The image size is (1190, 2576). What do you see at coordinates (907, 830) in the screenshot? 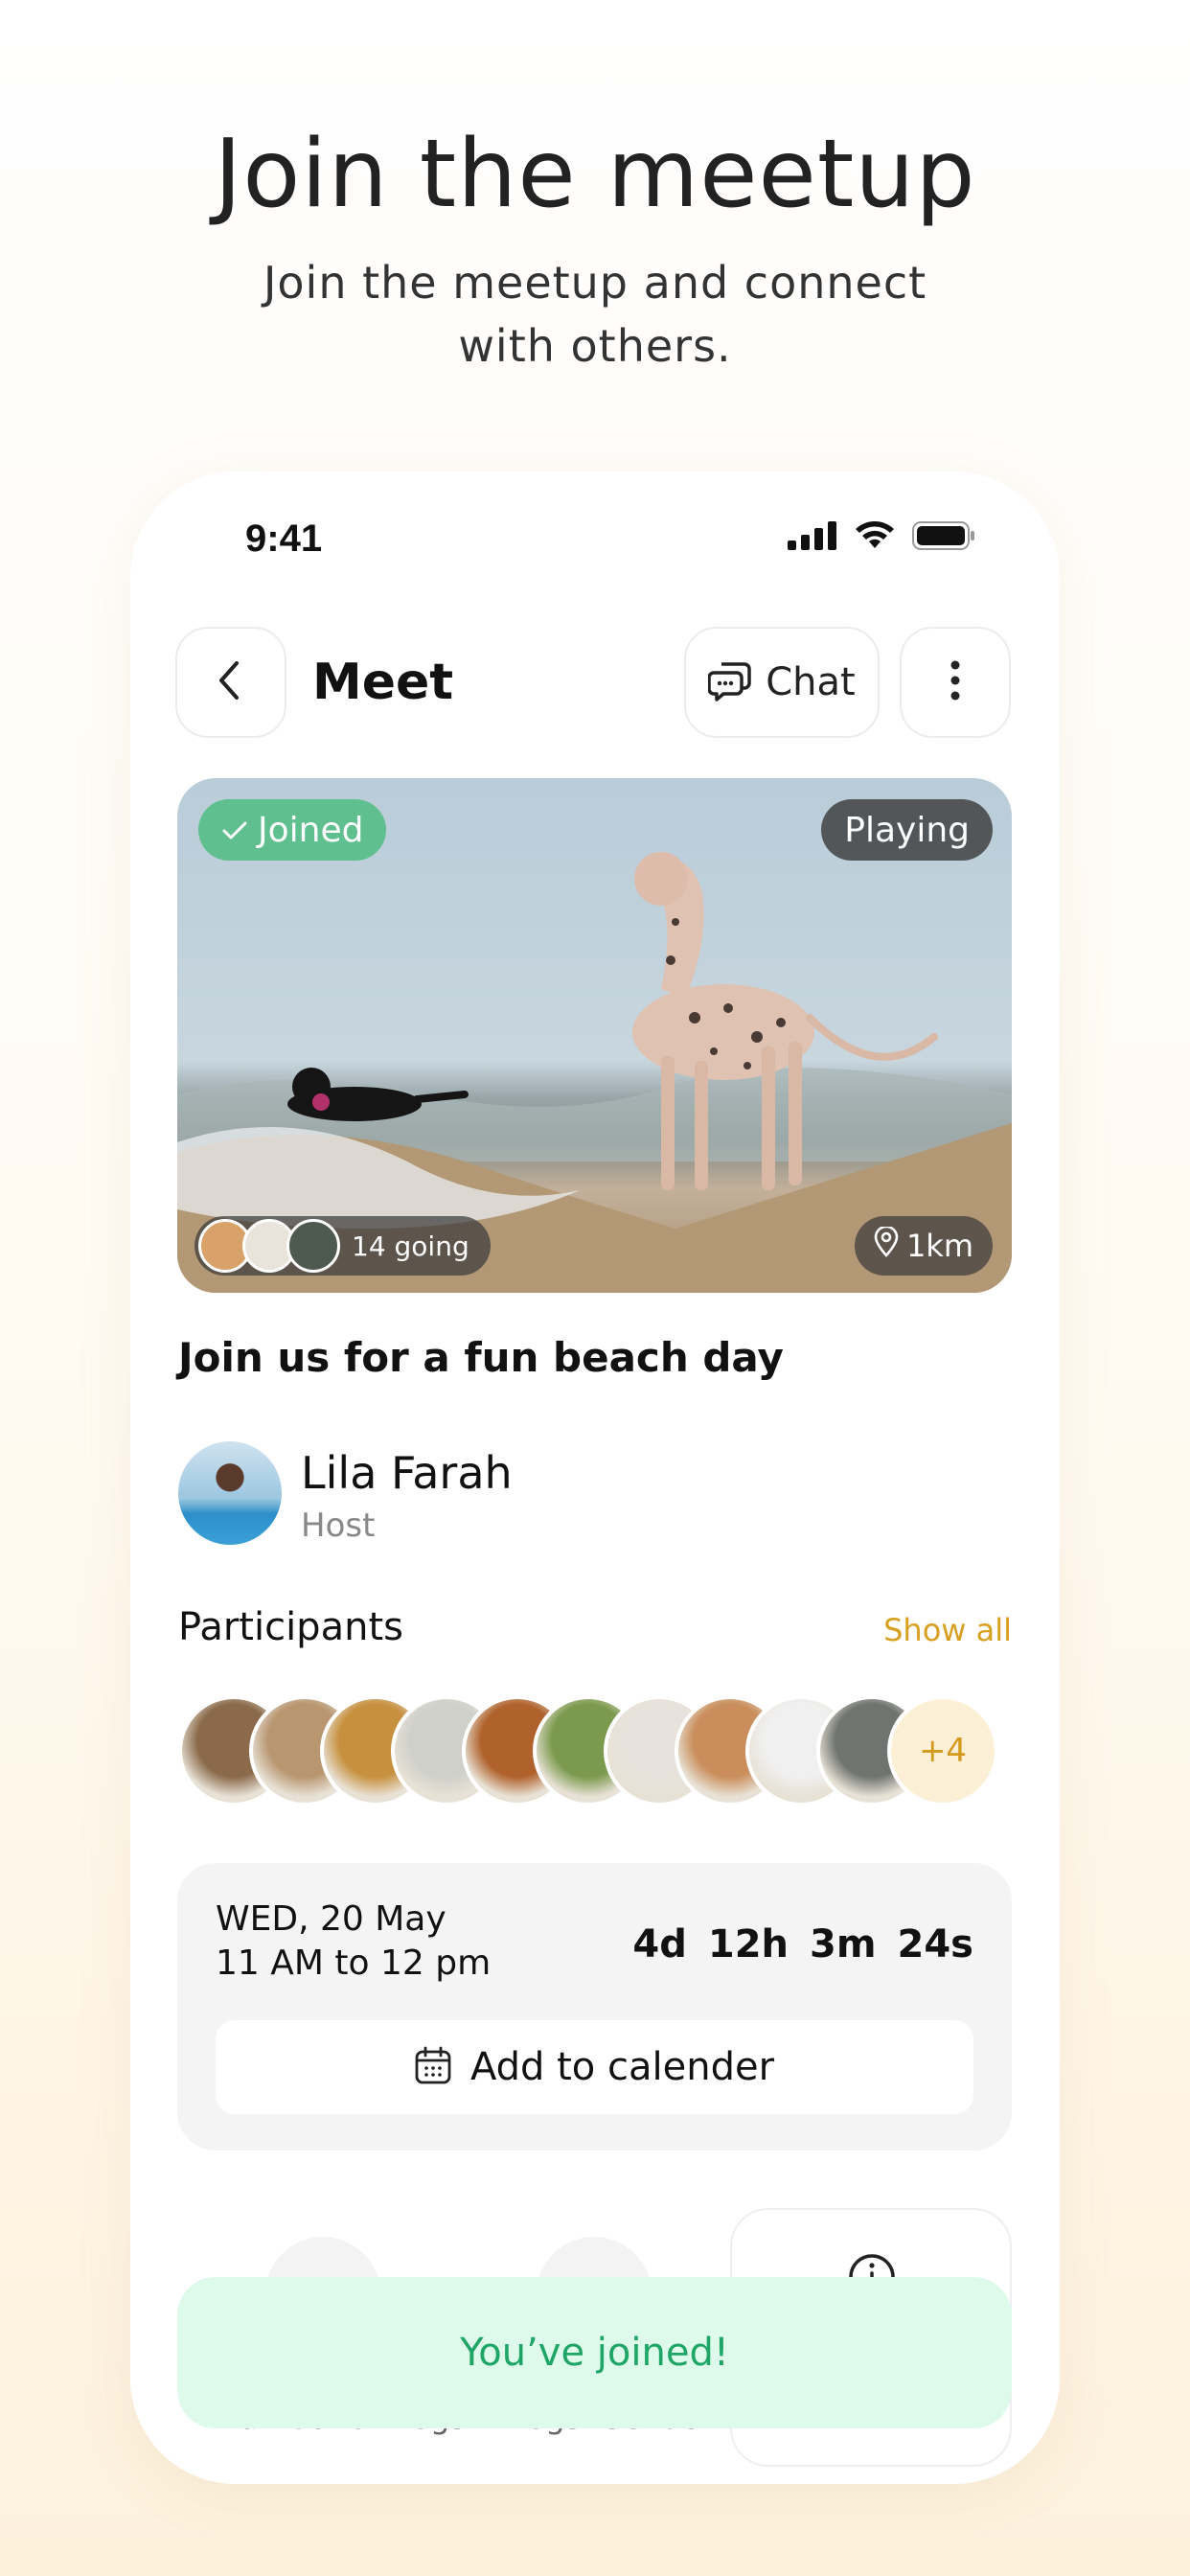
I see `activity-badge: Playing` at bounding box center [907, 830].